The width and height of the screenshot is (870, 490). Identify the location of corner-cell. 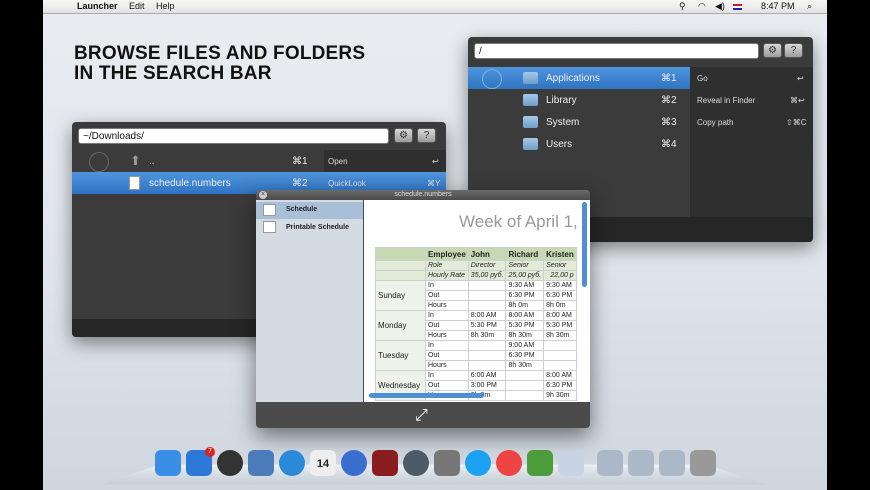
(400, 254).